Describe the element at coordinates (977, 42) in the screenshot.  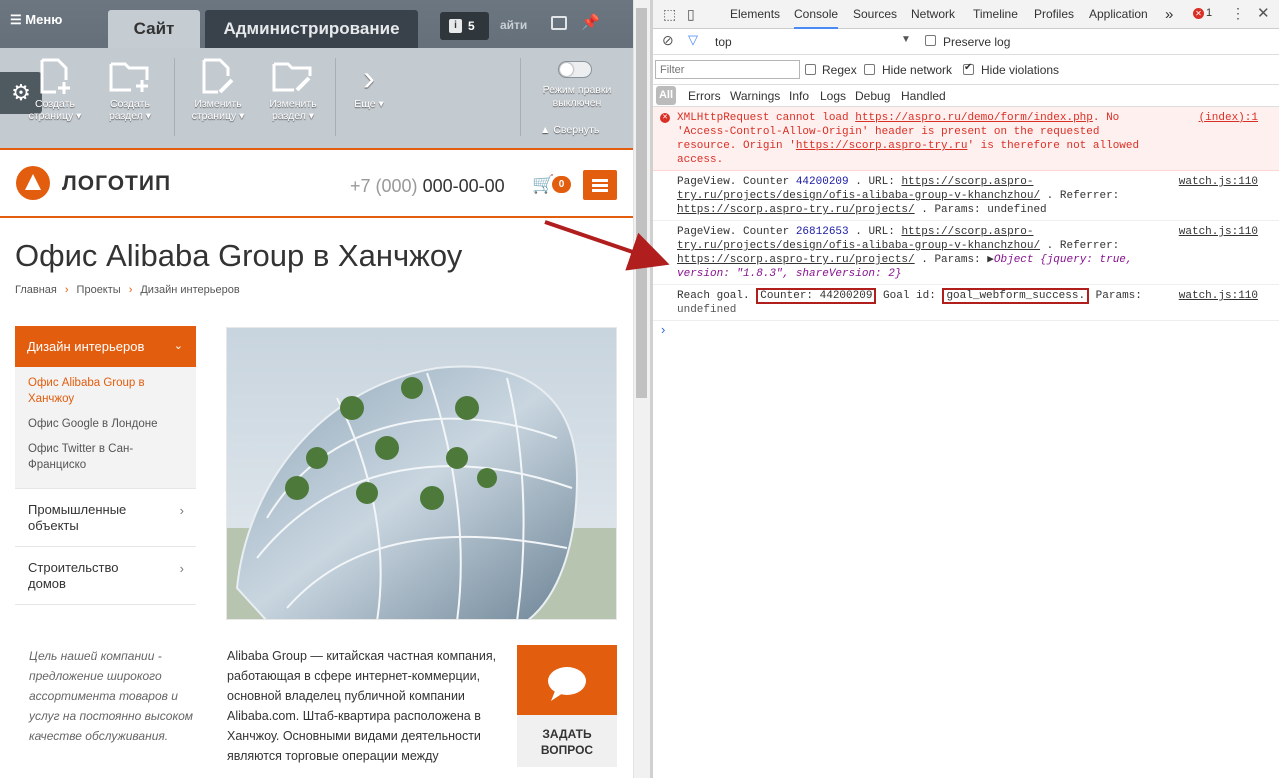
I see `preserve-log-label: Preserve log` at that location.